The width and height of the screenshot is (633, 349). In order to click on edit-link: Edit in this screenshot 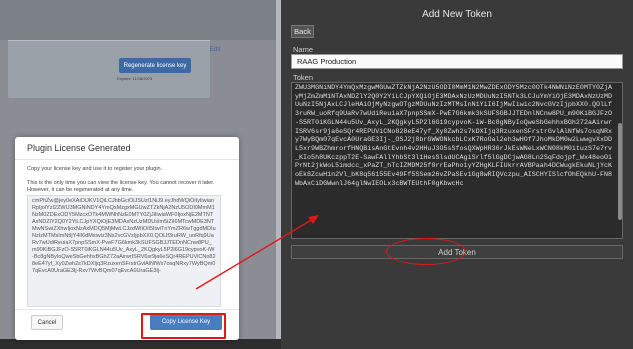, I will do `click(215, 50)`.